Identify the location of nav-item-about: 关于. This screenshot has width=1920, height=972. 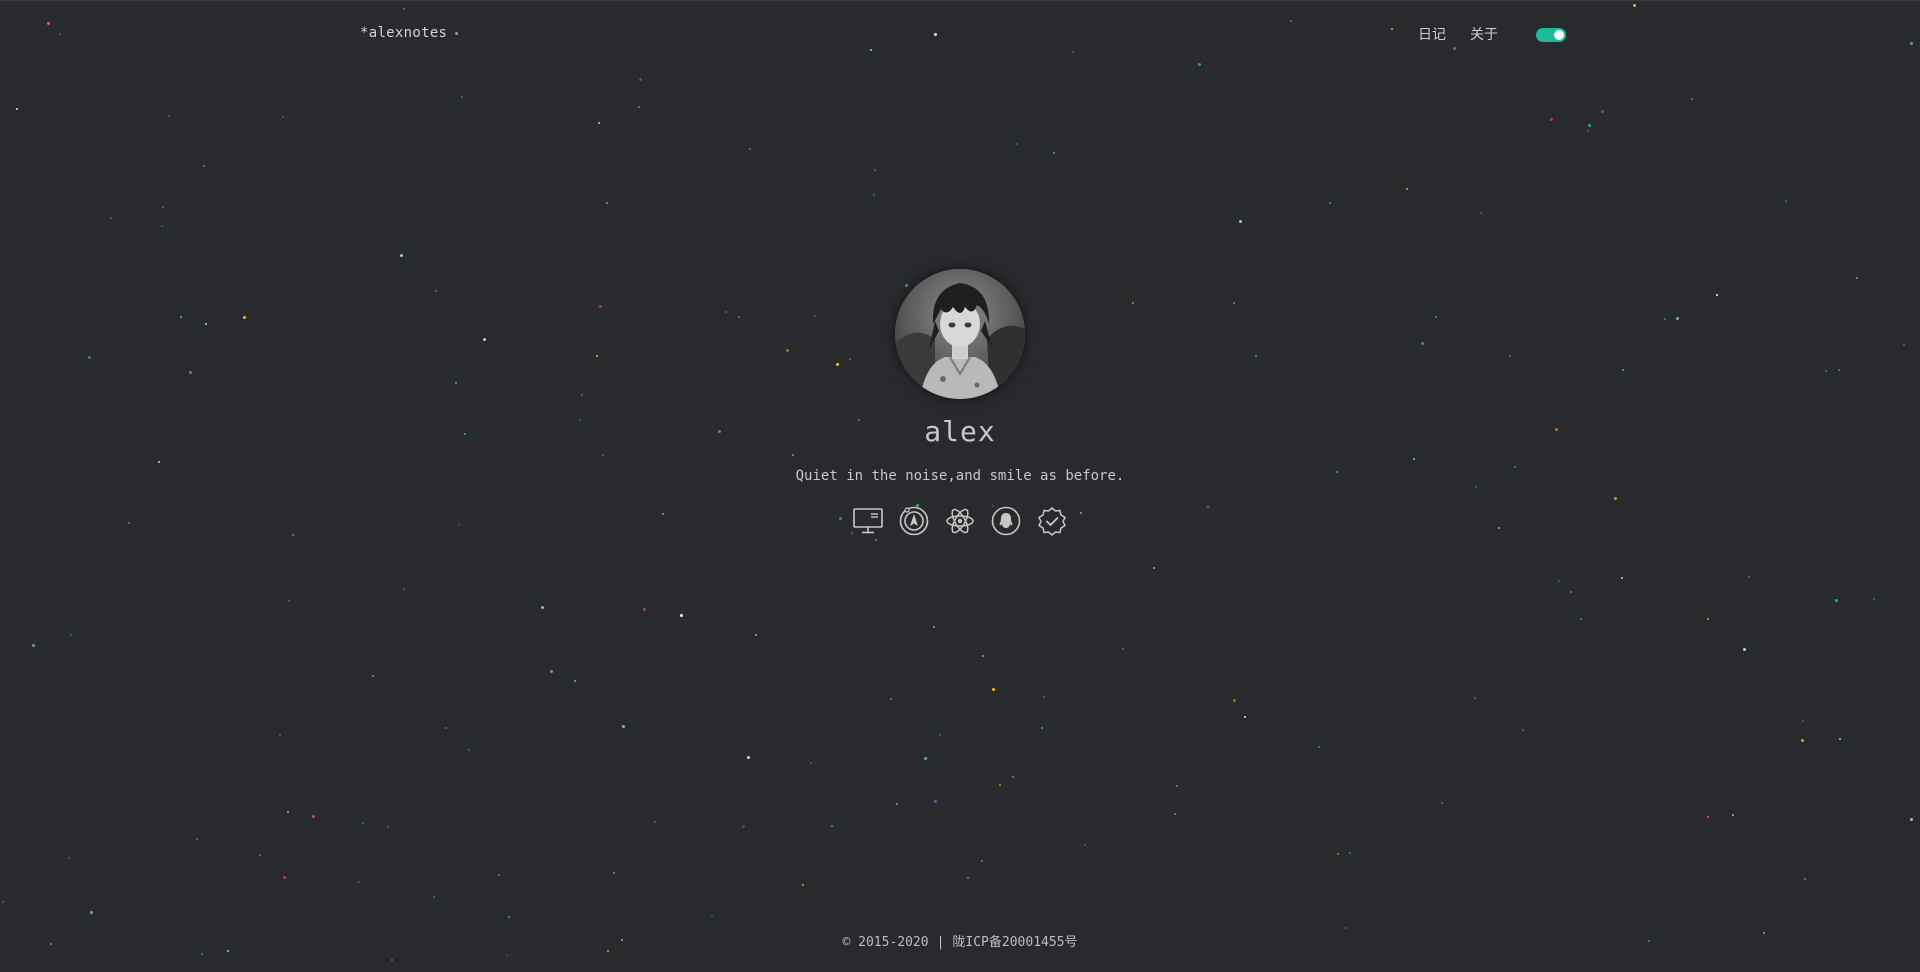
(1484, 35).